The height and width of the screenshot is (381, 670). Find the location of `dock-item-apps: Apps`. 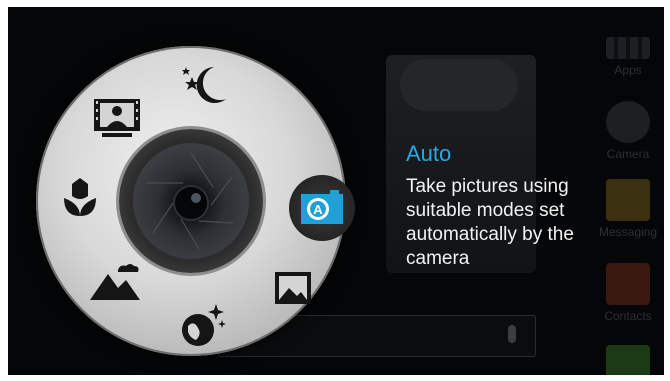

dock-item-apps: Apps is located at coordinates (628, 57).